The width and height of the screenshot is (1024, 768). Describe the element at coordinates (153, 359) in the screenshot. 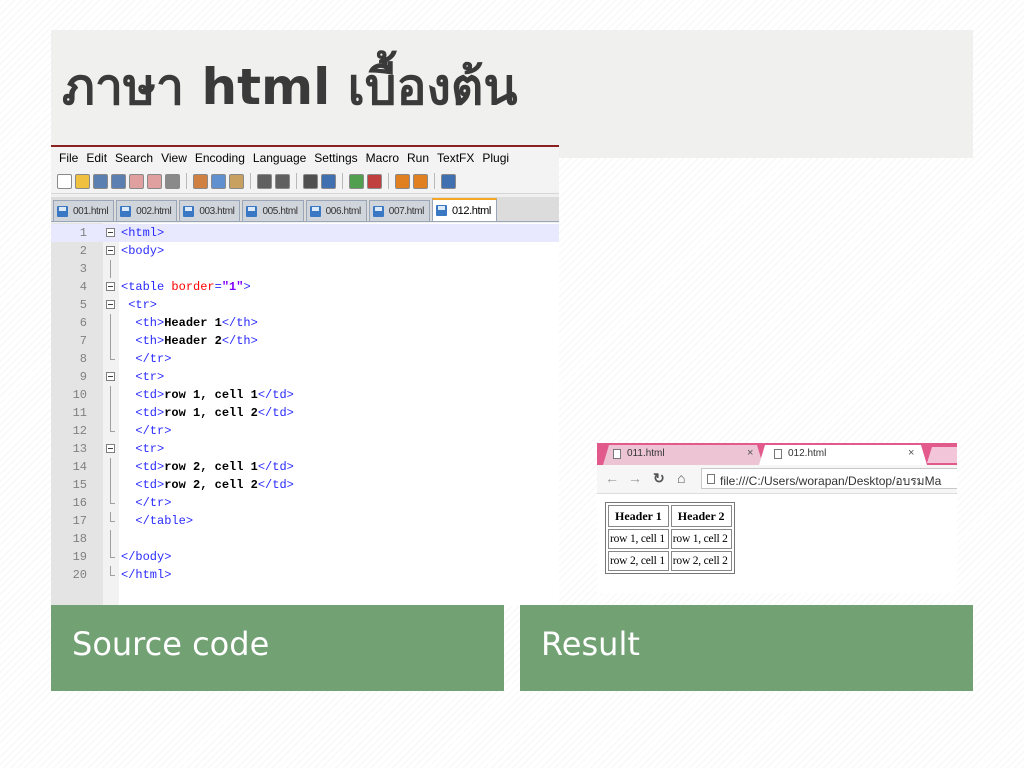

I see `code-token: </tr>` at that location.